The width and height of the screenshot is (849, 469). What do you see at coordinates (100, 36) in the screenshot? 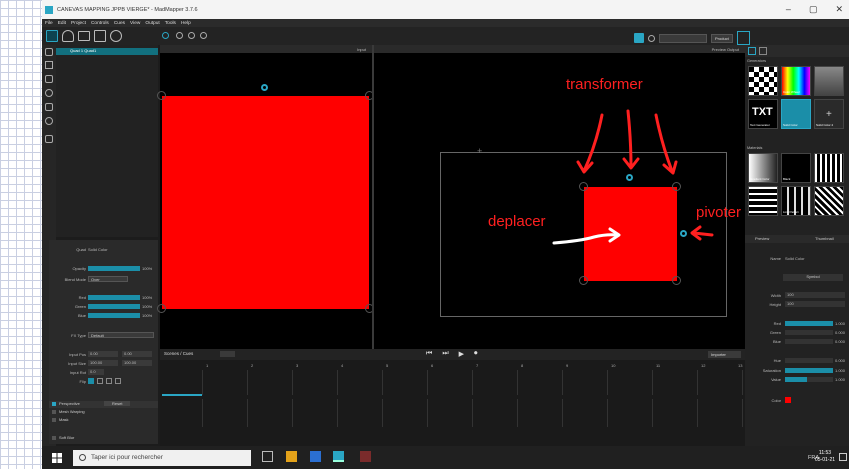
I see `nodes-icon` at bounding box center [100, 36].